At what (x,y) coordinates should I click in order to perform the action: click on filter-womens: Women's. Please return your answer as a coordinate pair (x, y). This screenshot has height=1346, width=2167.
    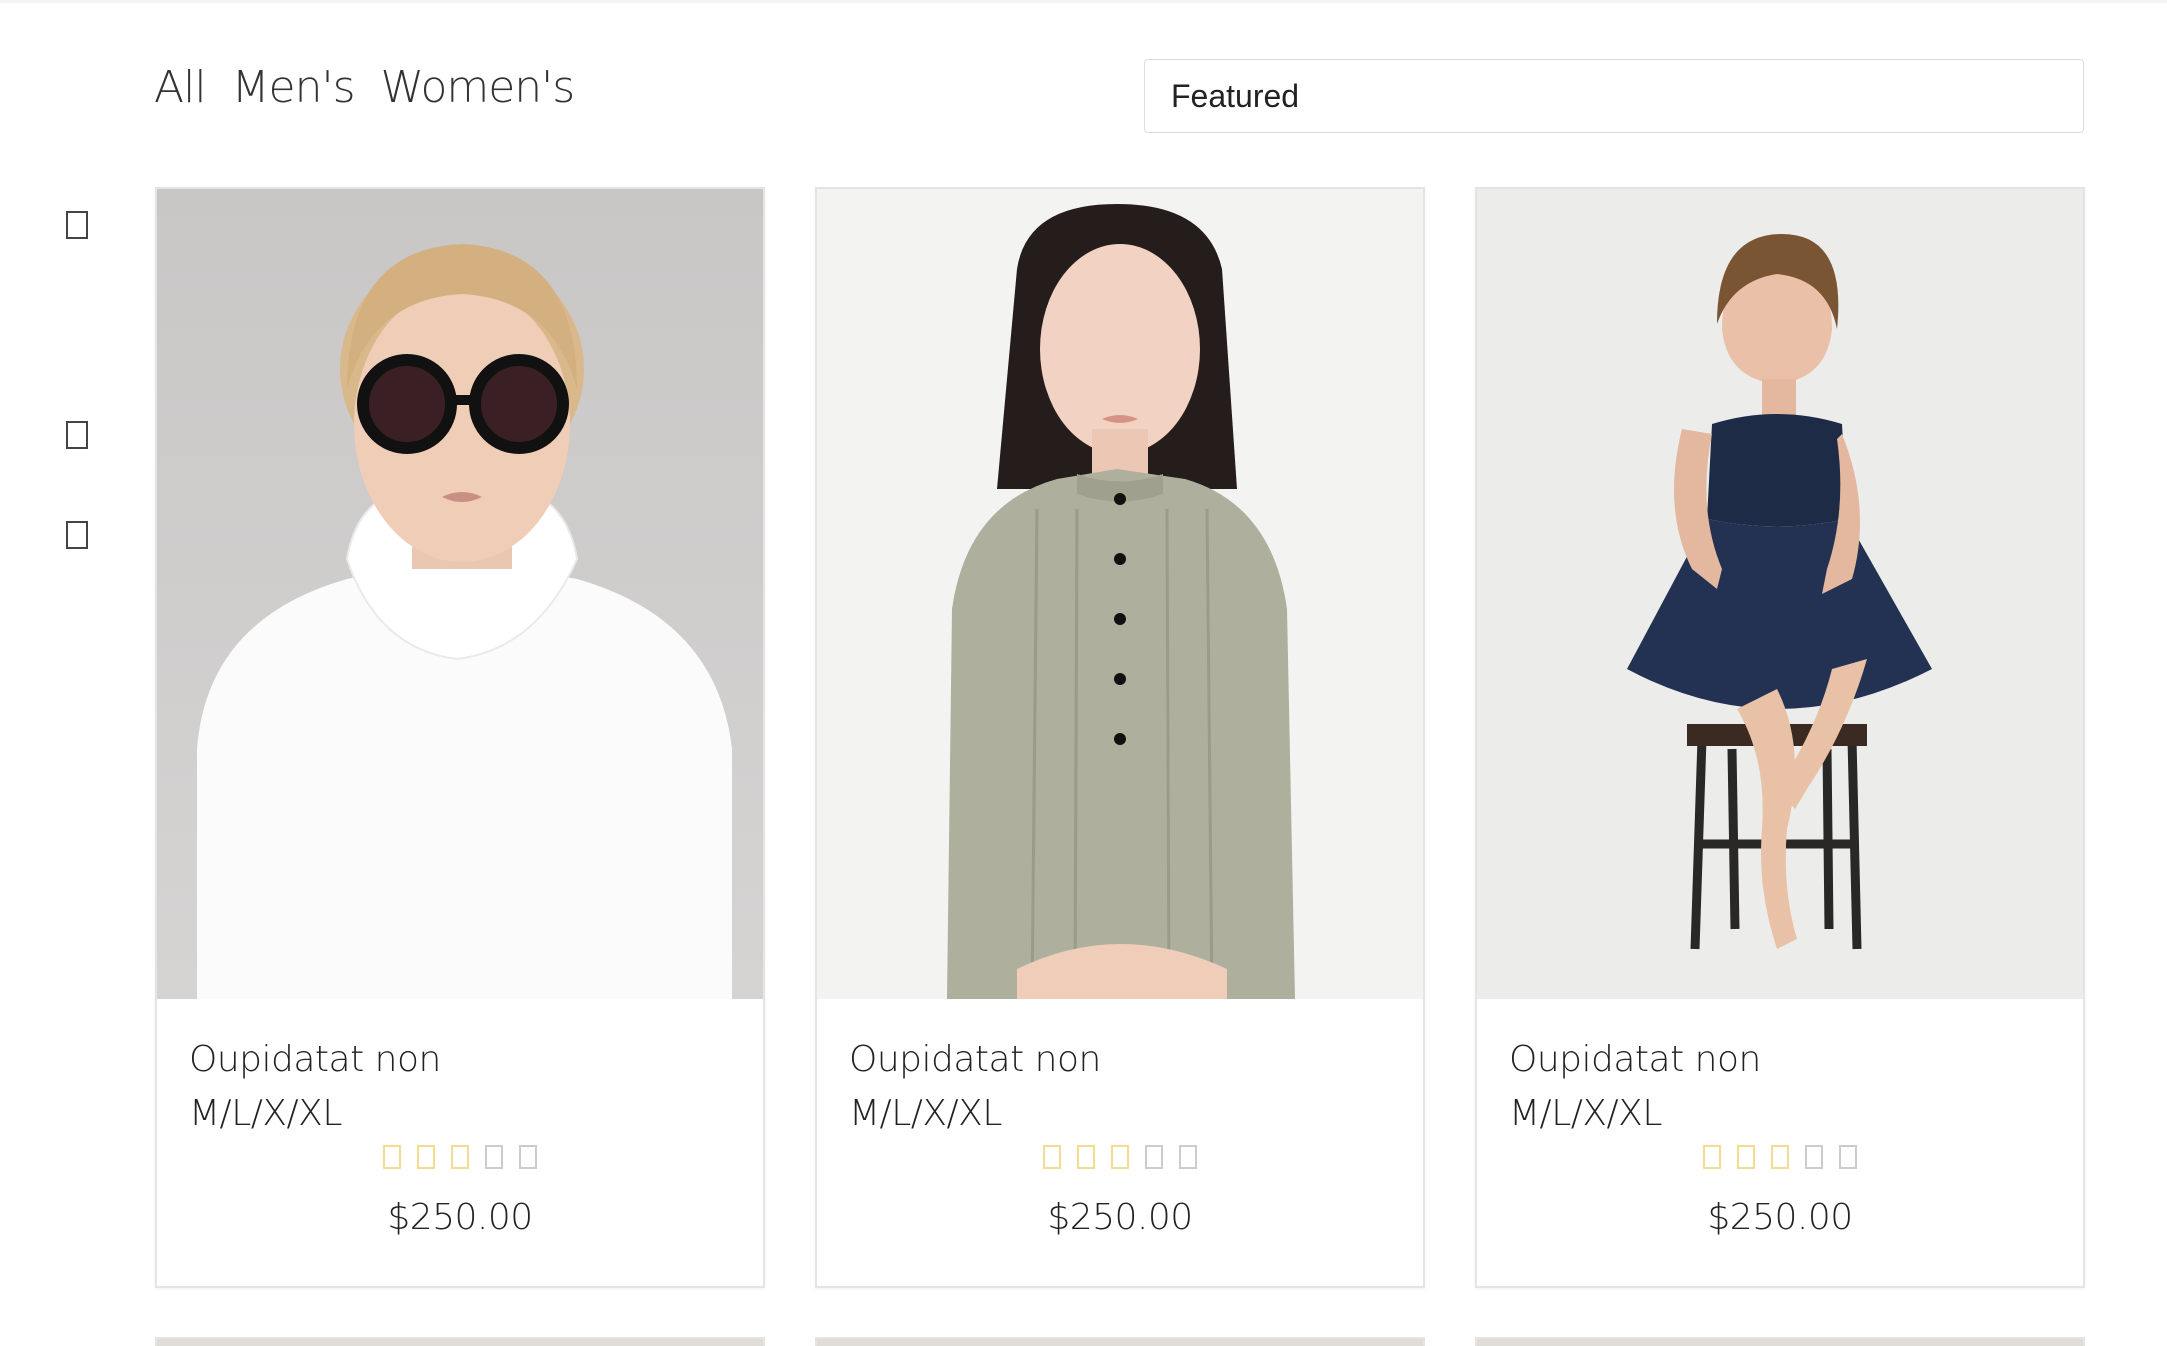
    Looking at the image, I should click on (478, 87).